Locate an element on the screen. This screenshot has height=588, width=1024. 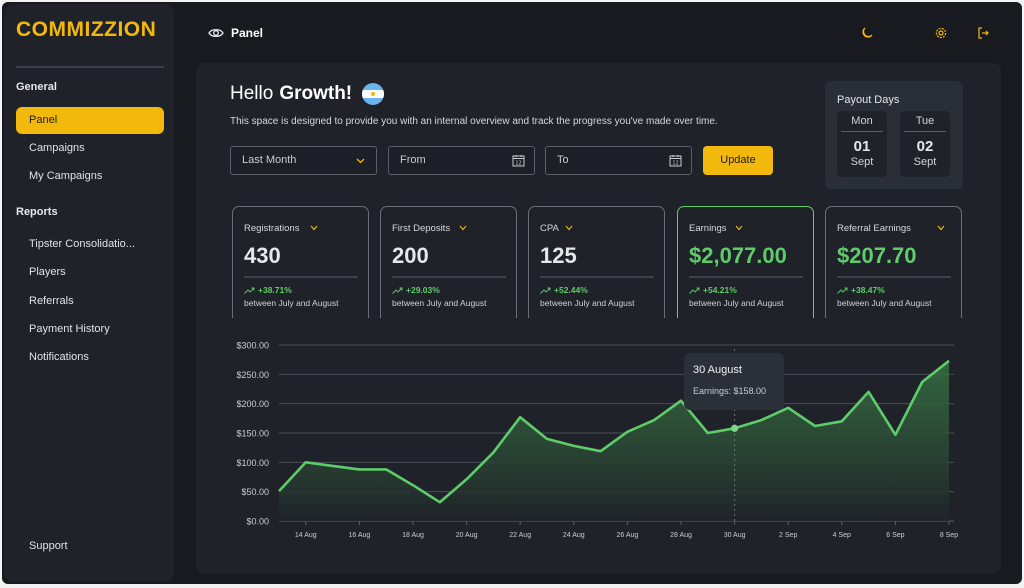
y-tick-label: $0.00 is located at coordinates (257, 522).